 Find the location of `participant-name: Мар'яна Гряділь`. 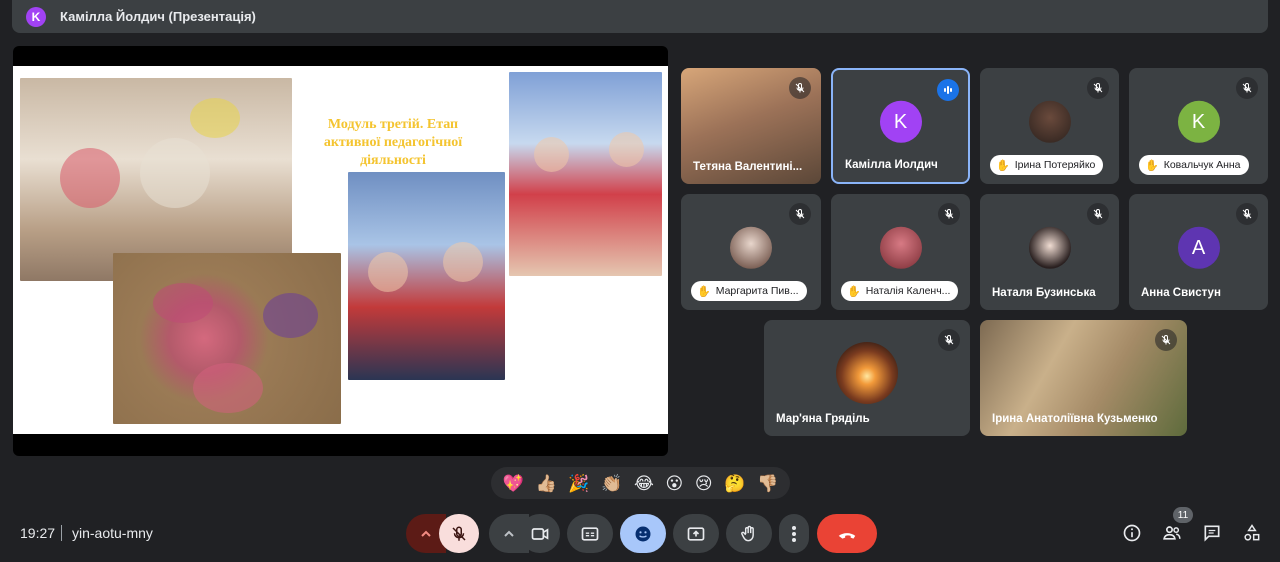

participant-name: Мар'яна Гряділь is located at coordinates (823, 419).